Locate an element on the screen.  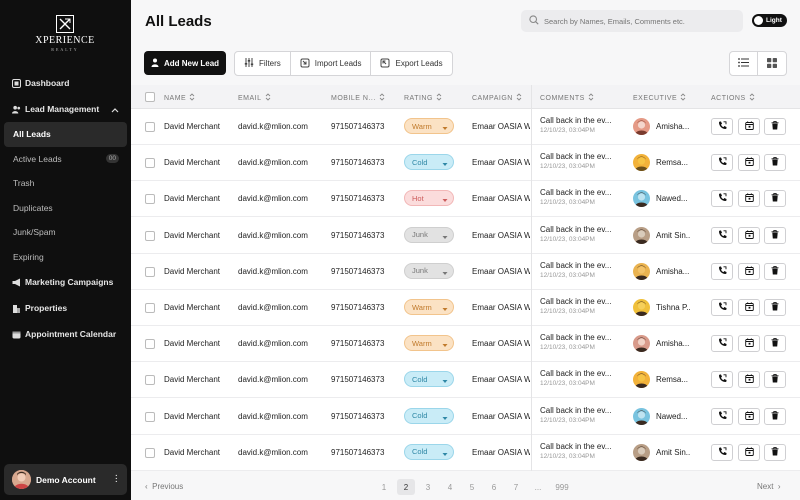
sidebar-subitem-junk-spam: Junk/Spam is located at coordinates (65, 232).